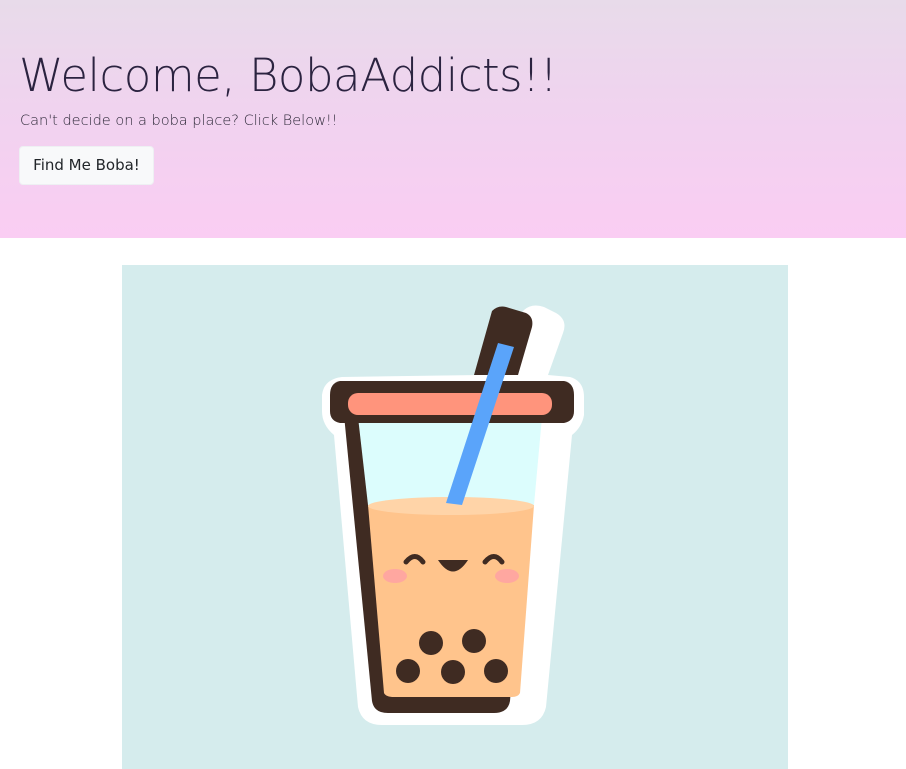 The height and width of the screenshot is (769, 906). I want to click on find-me-boba-button: Find Me Boba!, so click(86, 165).